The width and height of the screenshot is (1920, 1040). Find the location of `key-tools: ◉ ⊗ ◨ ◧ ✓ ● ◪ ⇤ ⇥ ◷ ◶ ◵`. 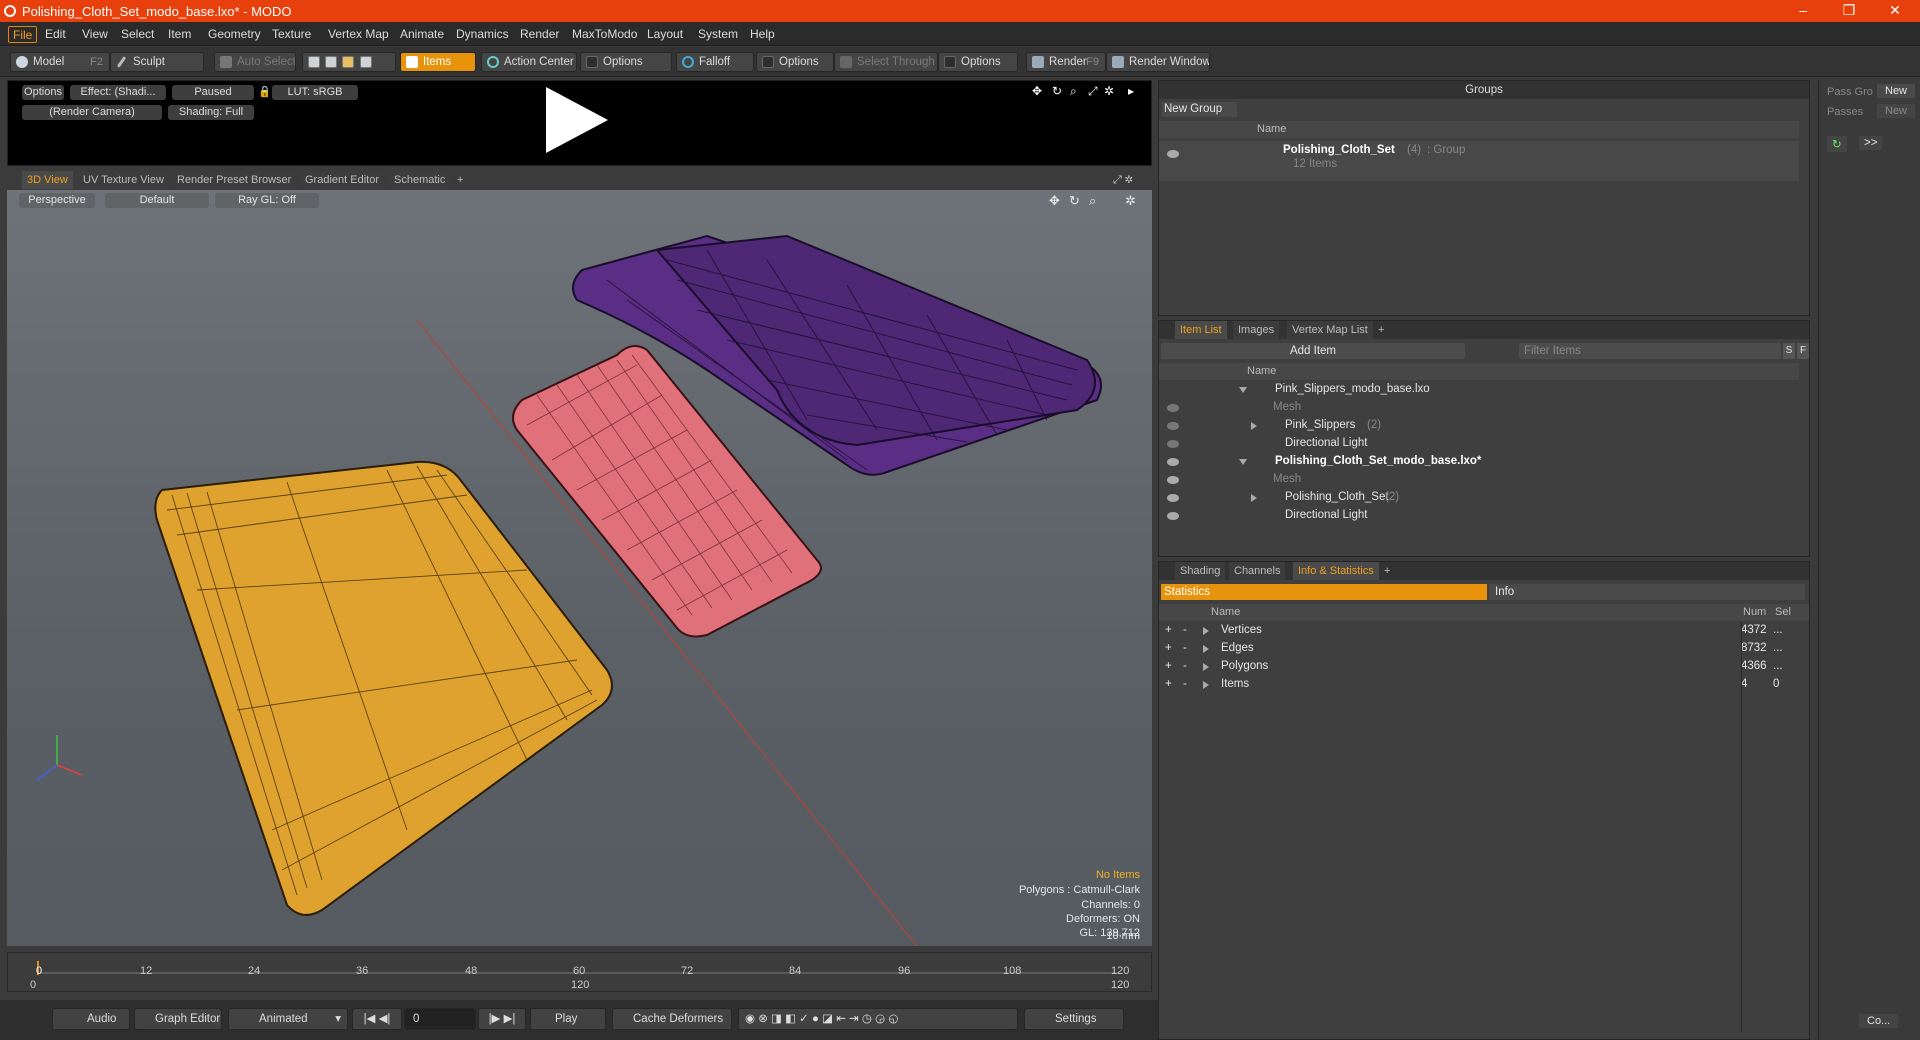

key-tools: ◉ ⊗ ◨ ◧ ✓ ● ◪ ⇤ ⇥ ◷ ◶ ◵ is located at coordinates (878, 1019).